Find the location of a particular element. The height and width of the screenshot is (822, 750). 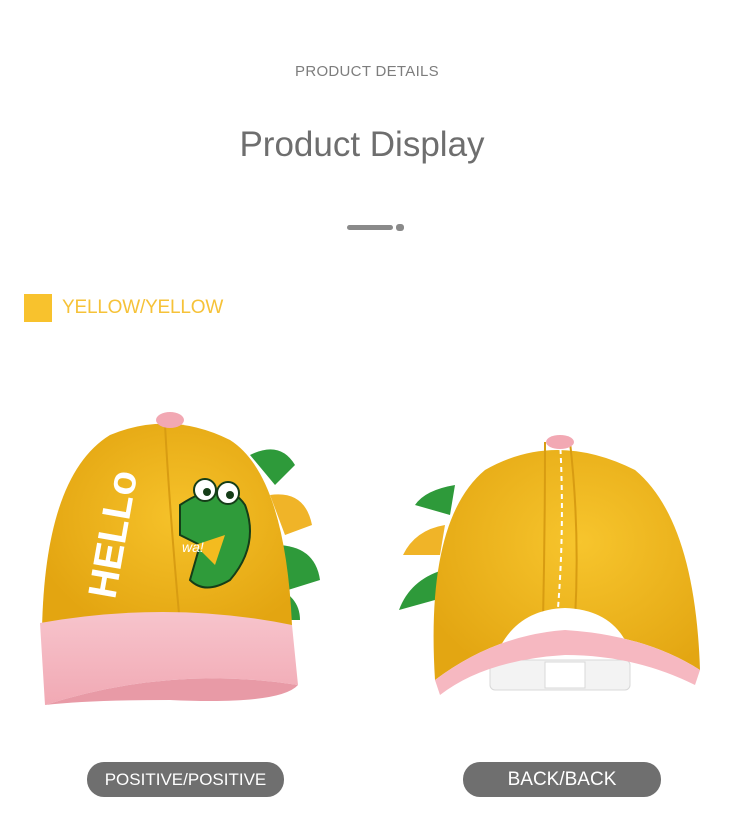

section-eyebrow: PRODUCT DETAILS is located at coordinates (367, 71).